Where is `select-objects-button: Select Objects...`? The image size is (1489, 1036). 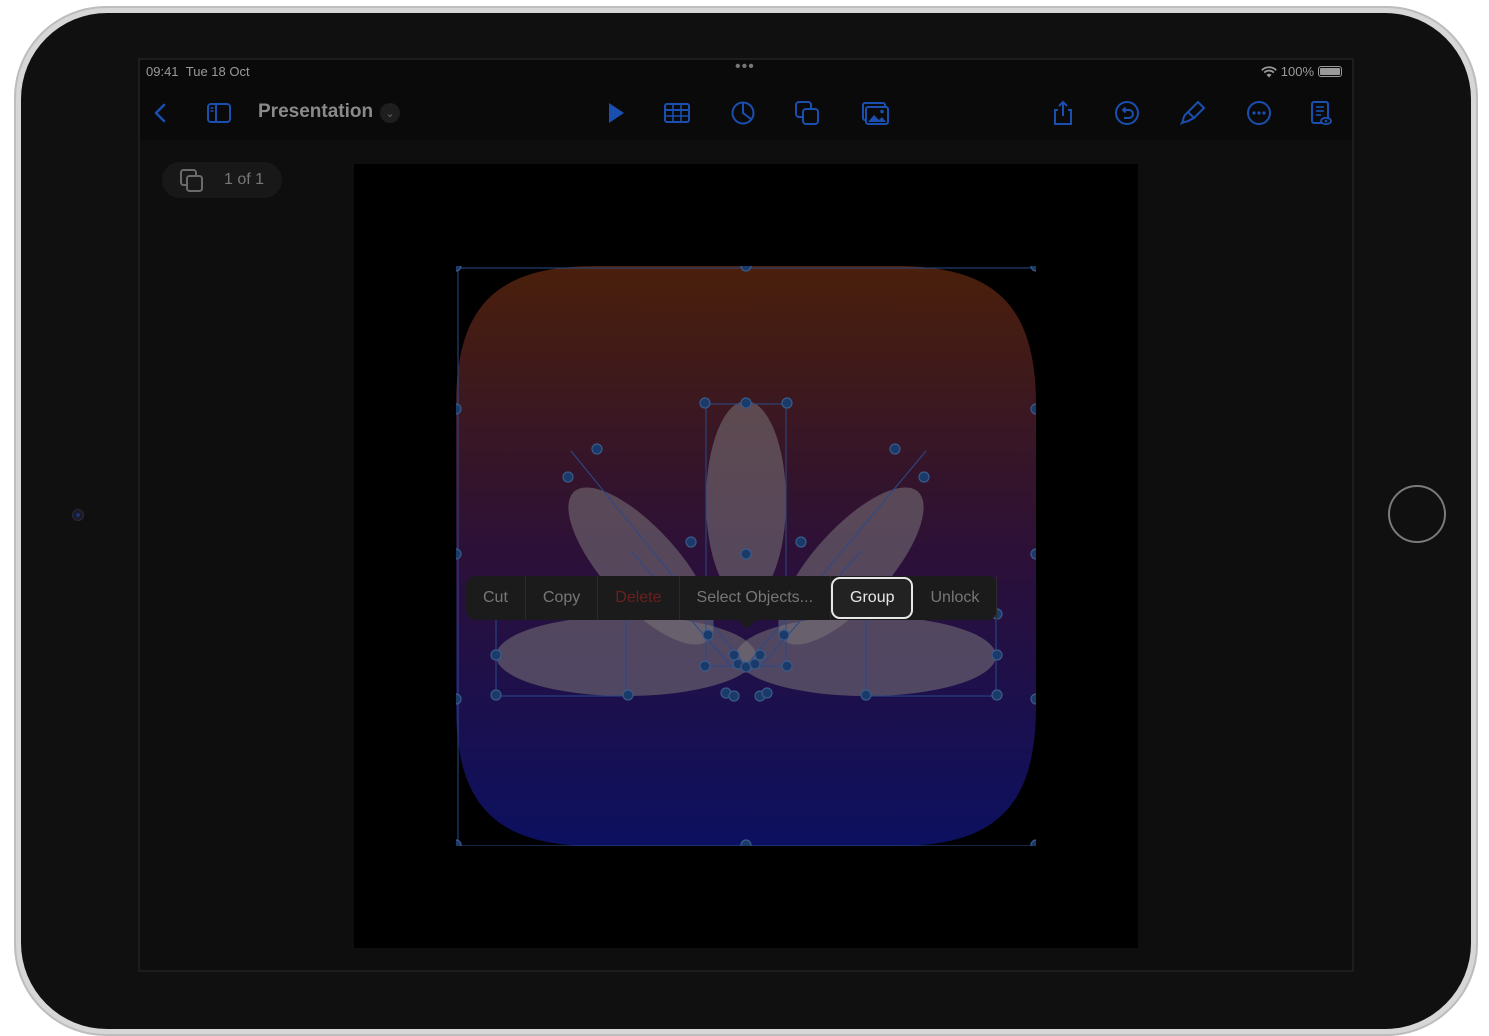
select-objects-button: Select Objects... is located at coordinates (756, 598).